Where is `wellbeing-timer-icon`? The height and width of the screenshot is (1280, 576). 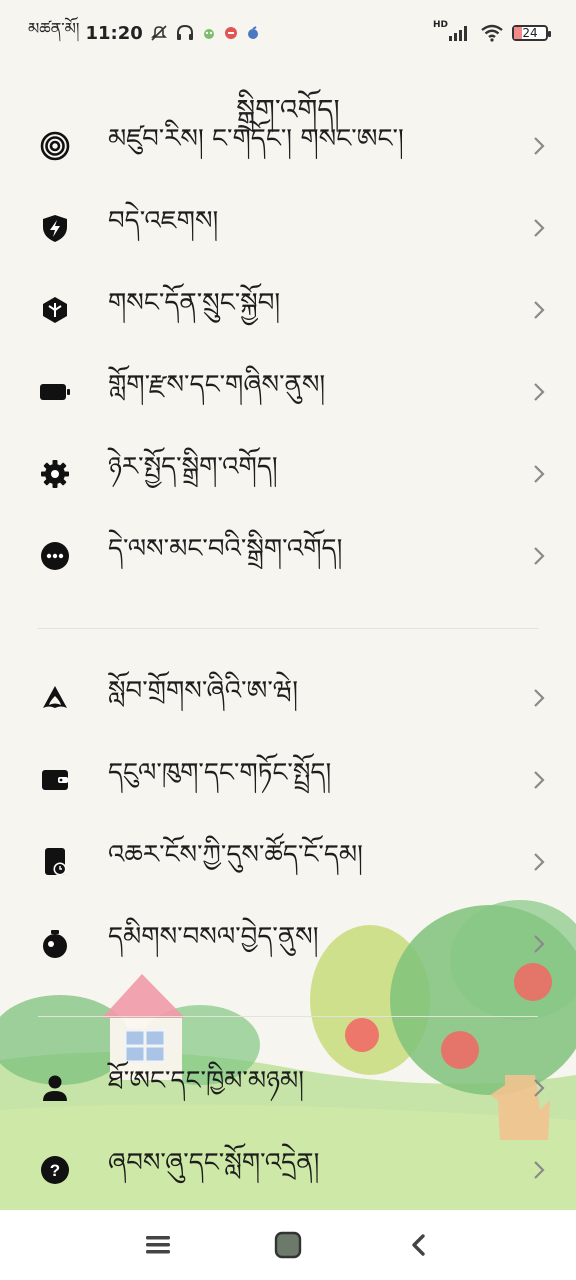 wellbeing-timer-icon is located at coordinates (55, 944).